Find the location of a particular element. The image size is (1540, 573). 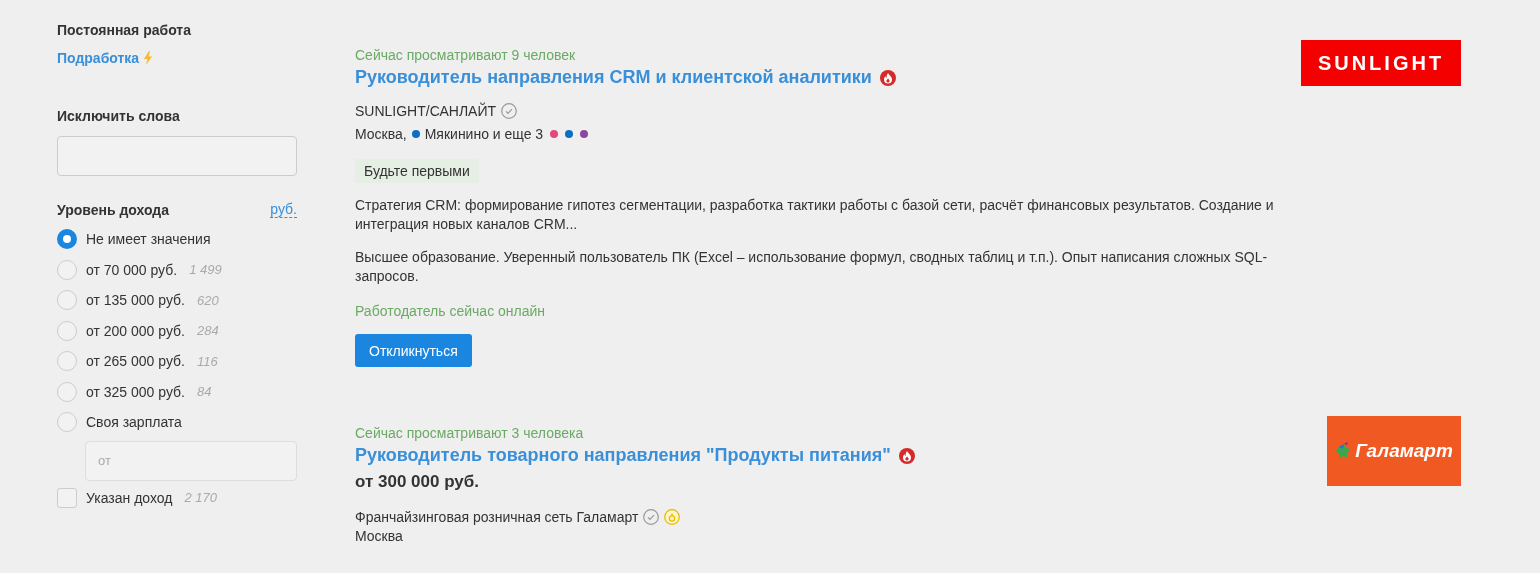

city-name: Москва is located at coordinates (379, 536).